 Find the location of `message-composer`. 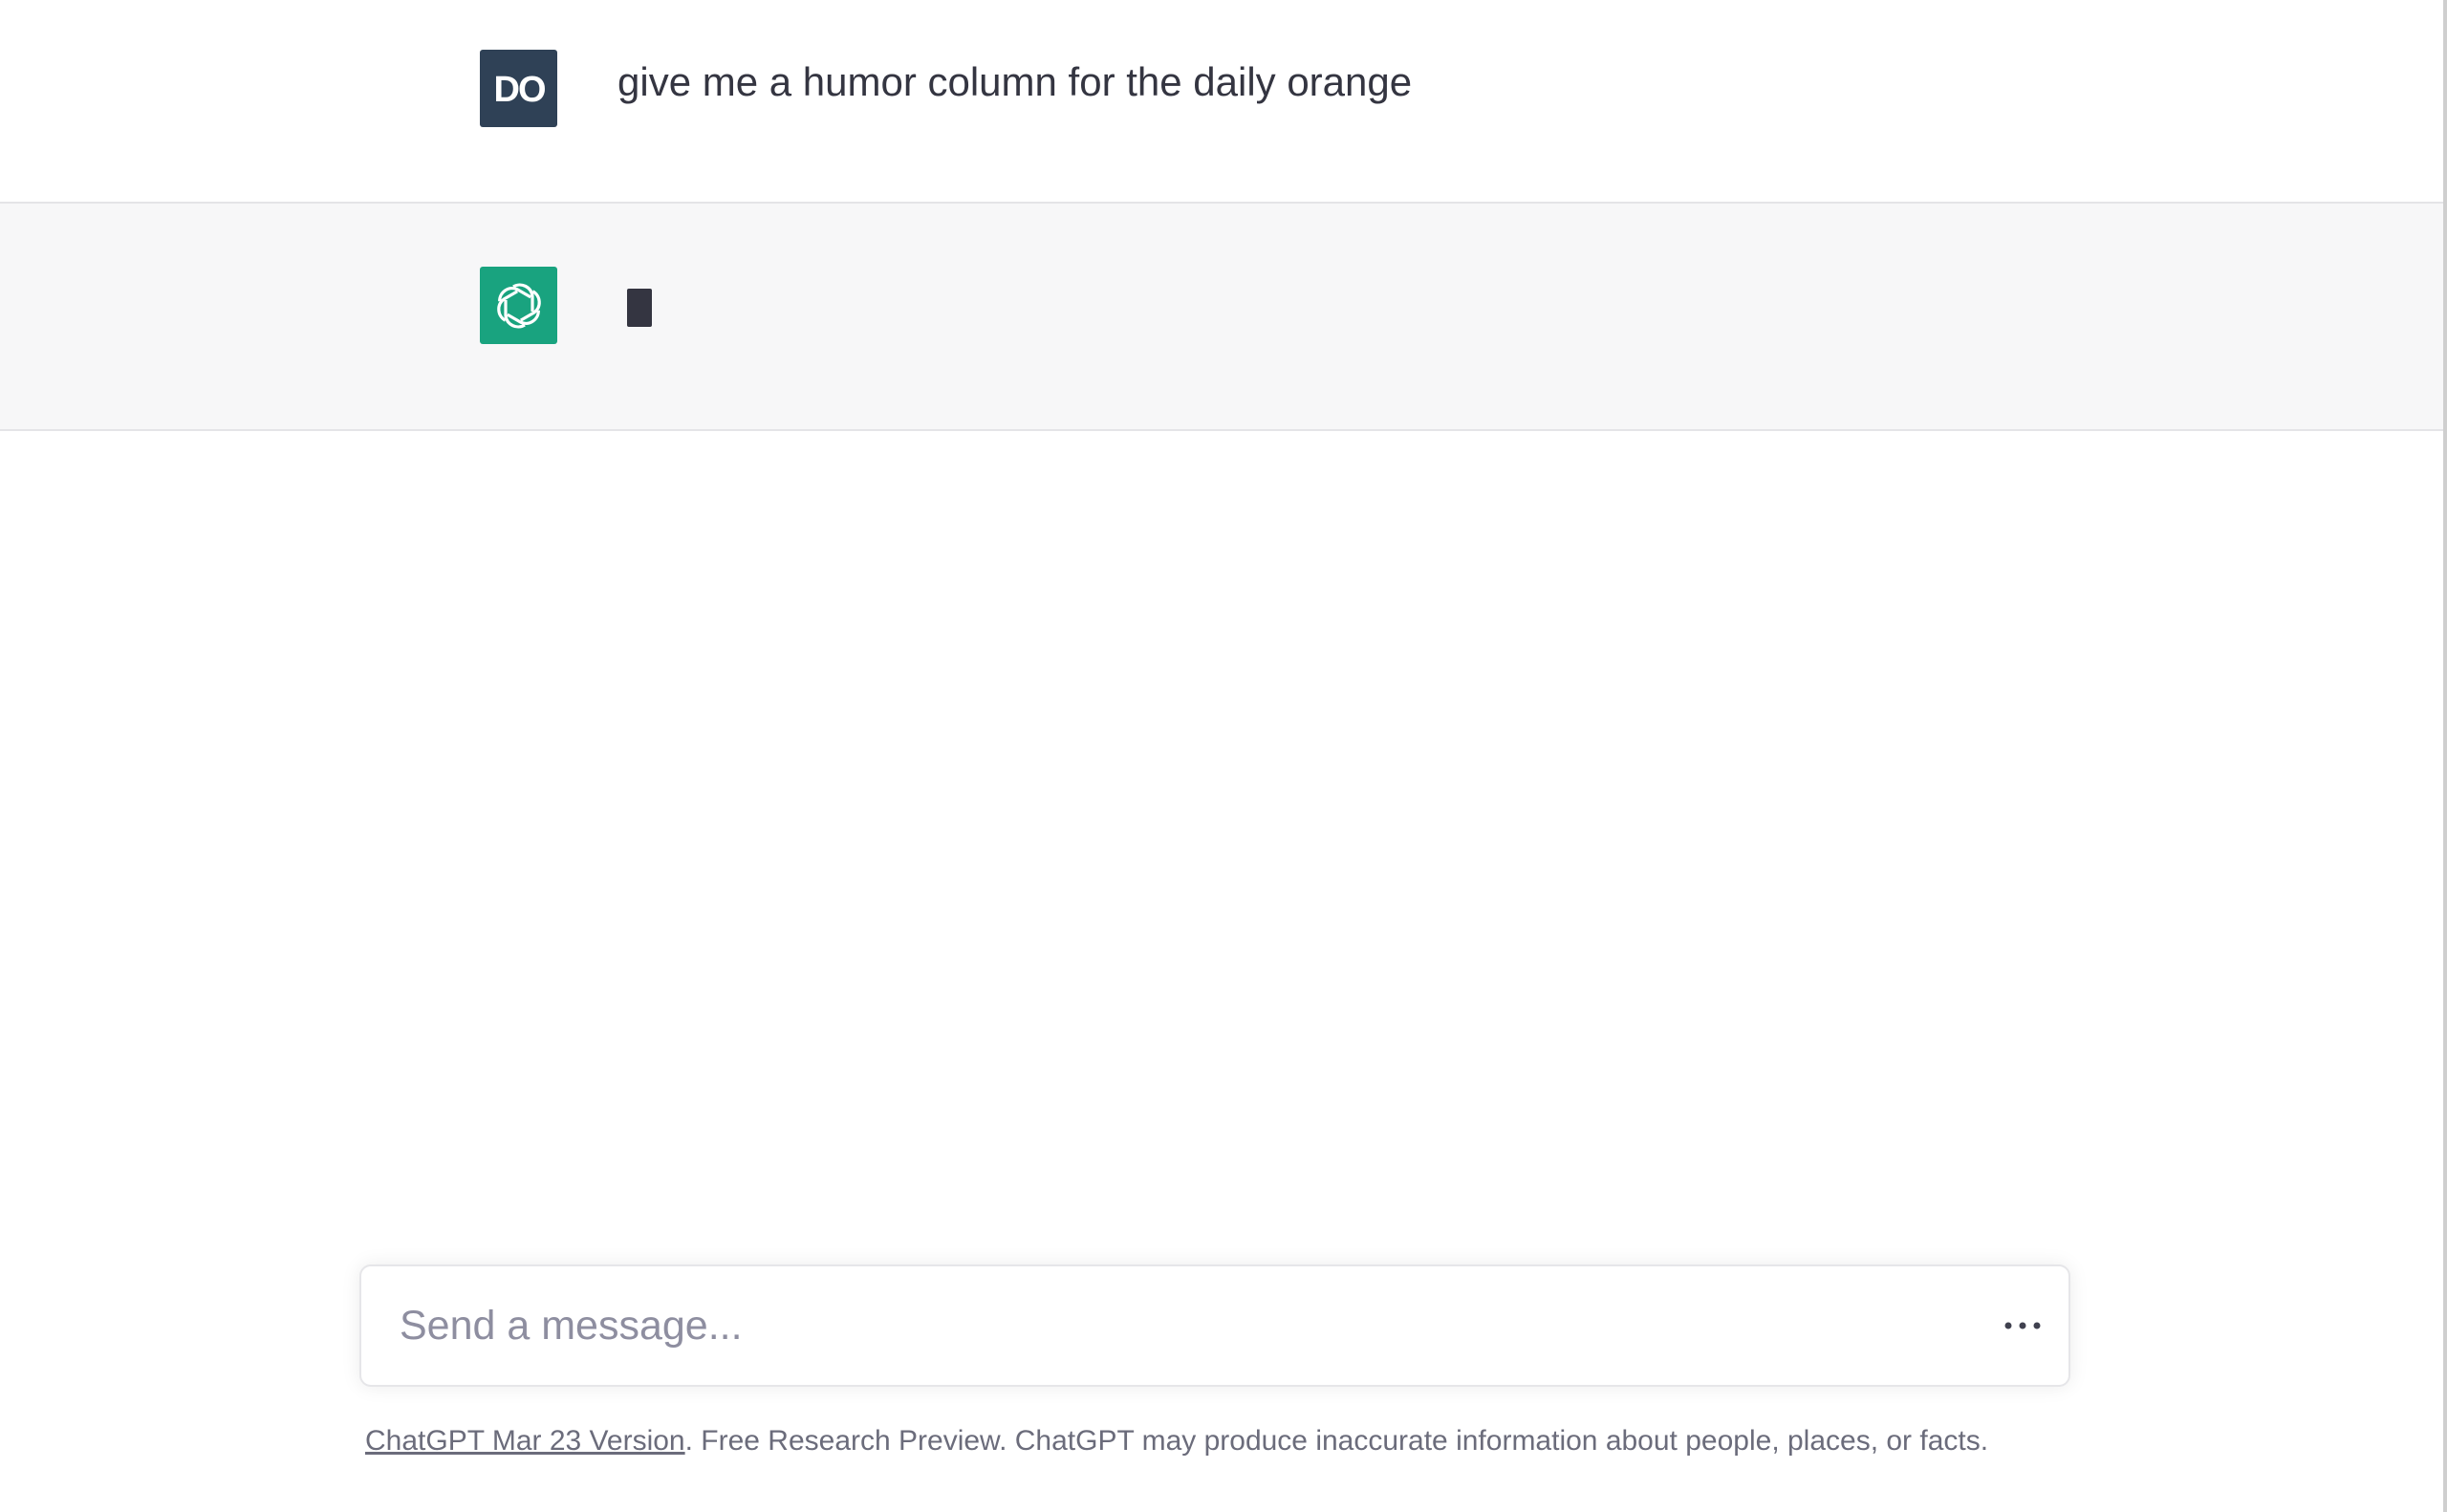

message-composer is located at coordinates (1214, 1325).